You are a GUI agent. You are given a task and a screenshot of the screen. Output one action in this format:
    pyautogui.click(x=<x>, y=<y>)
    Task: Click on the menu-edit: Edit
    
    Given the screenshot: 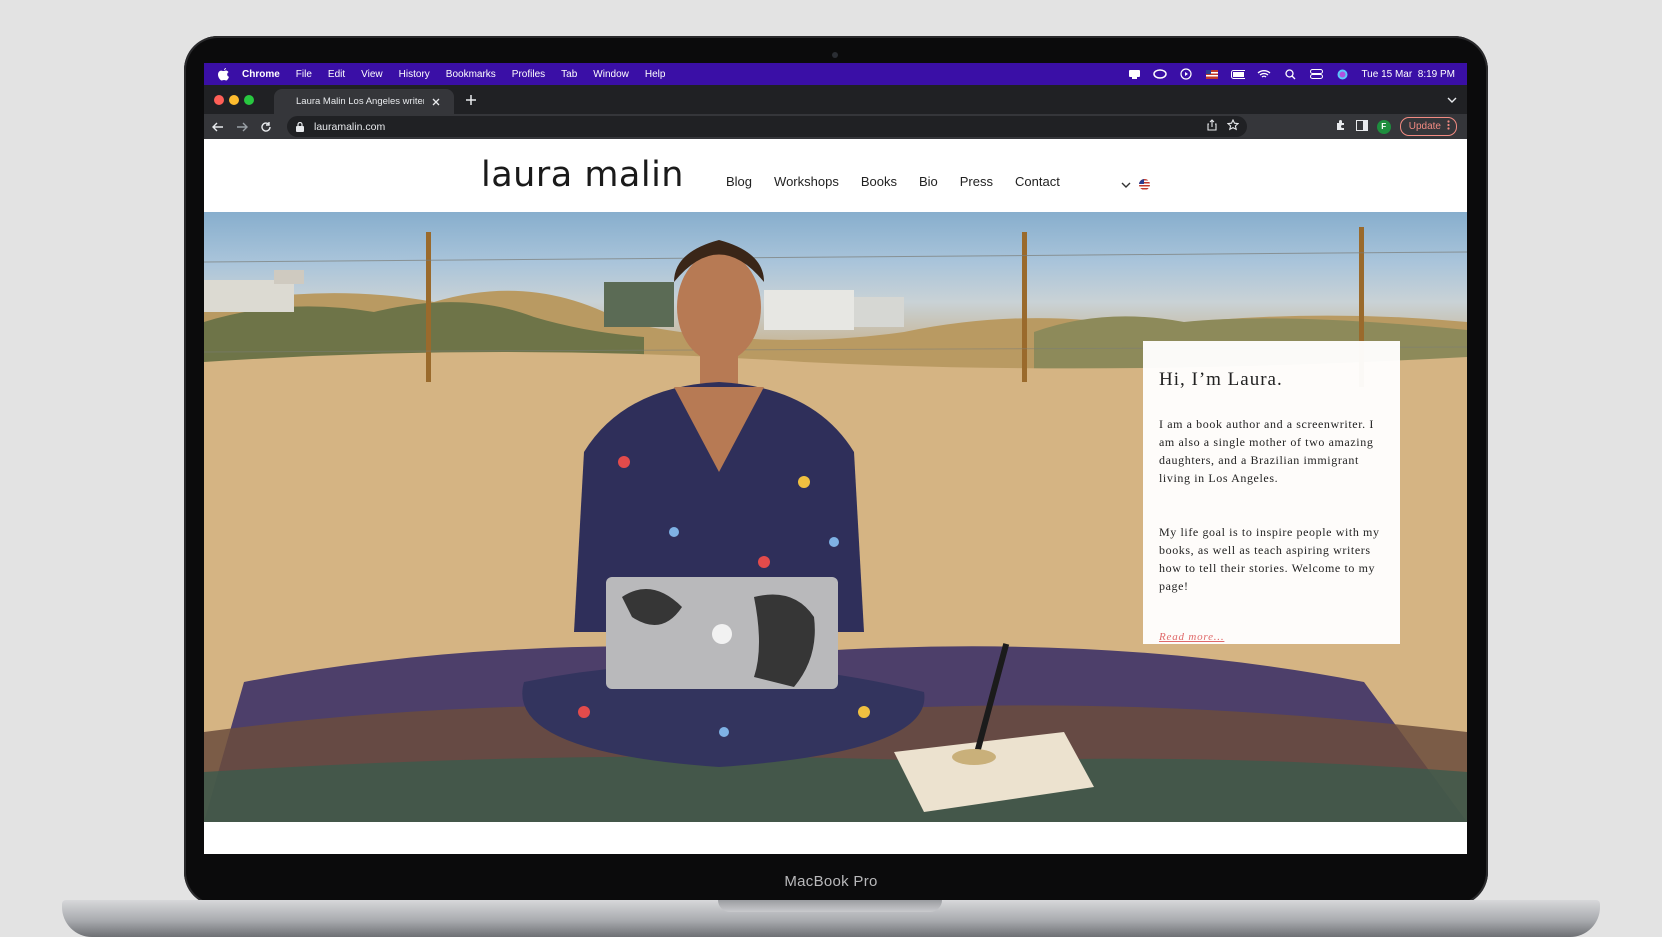 What is the action you would take?
    pyautogui.click(x=336, y=74)
    